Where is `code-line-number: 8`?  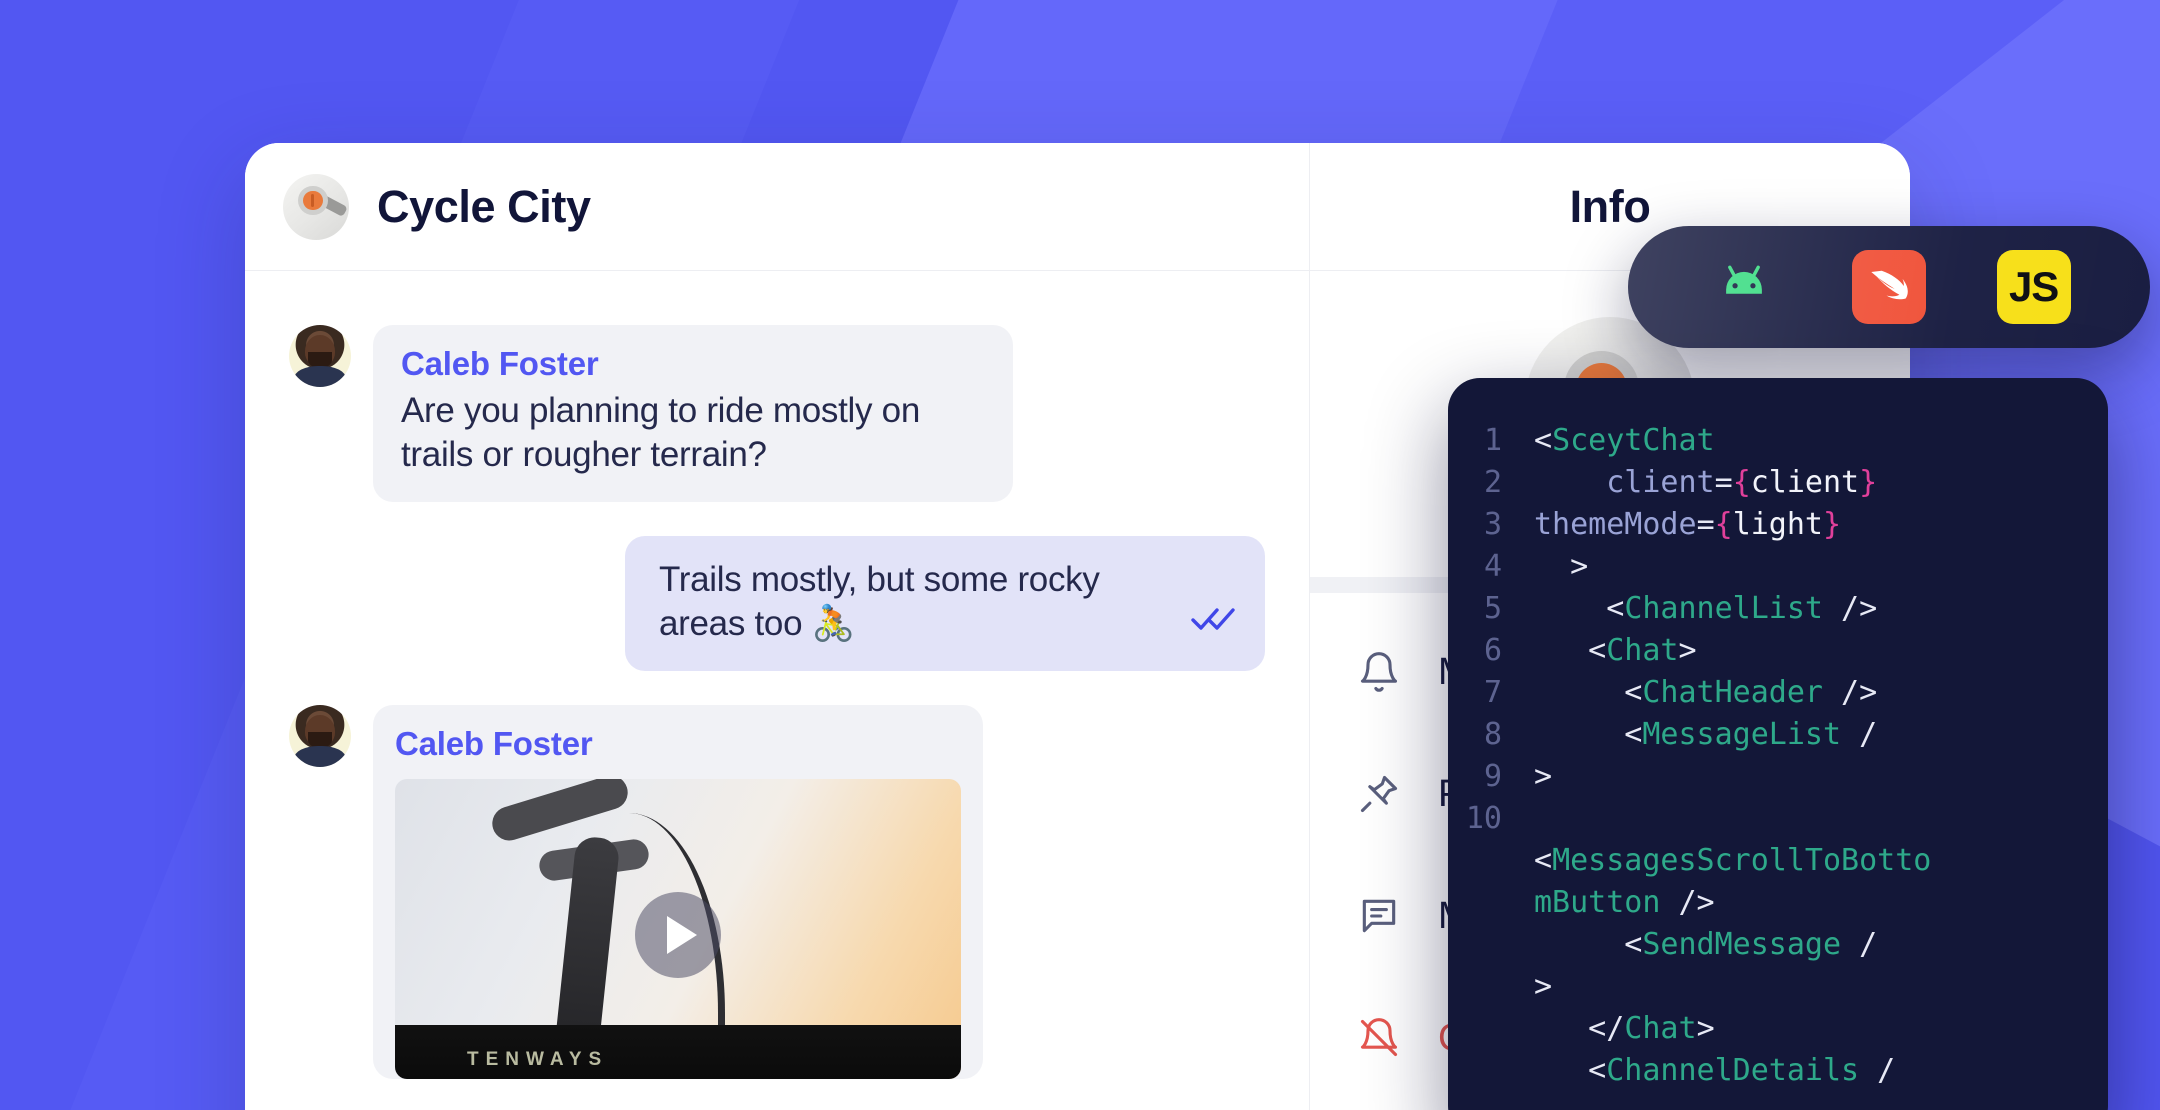 code-line-number: 8 is located at coordinates (1492, 734).